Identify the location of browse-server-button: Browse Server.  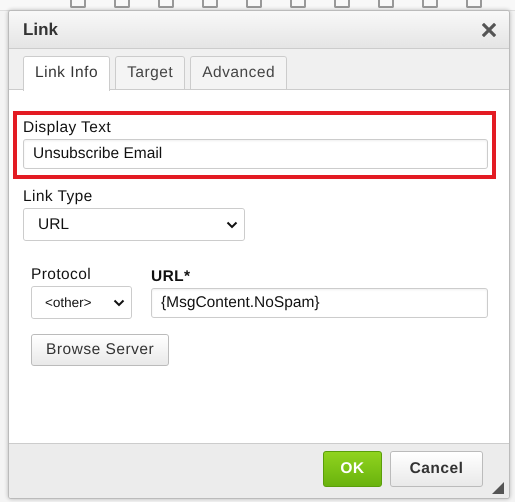
(100, 350).